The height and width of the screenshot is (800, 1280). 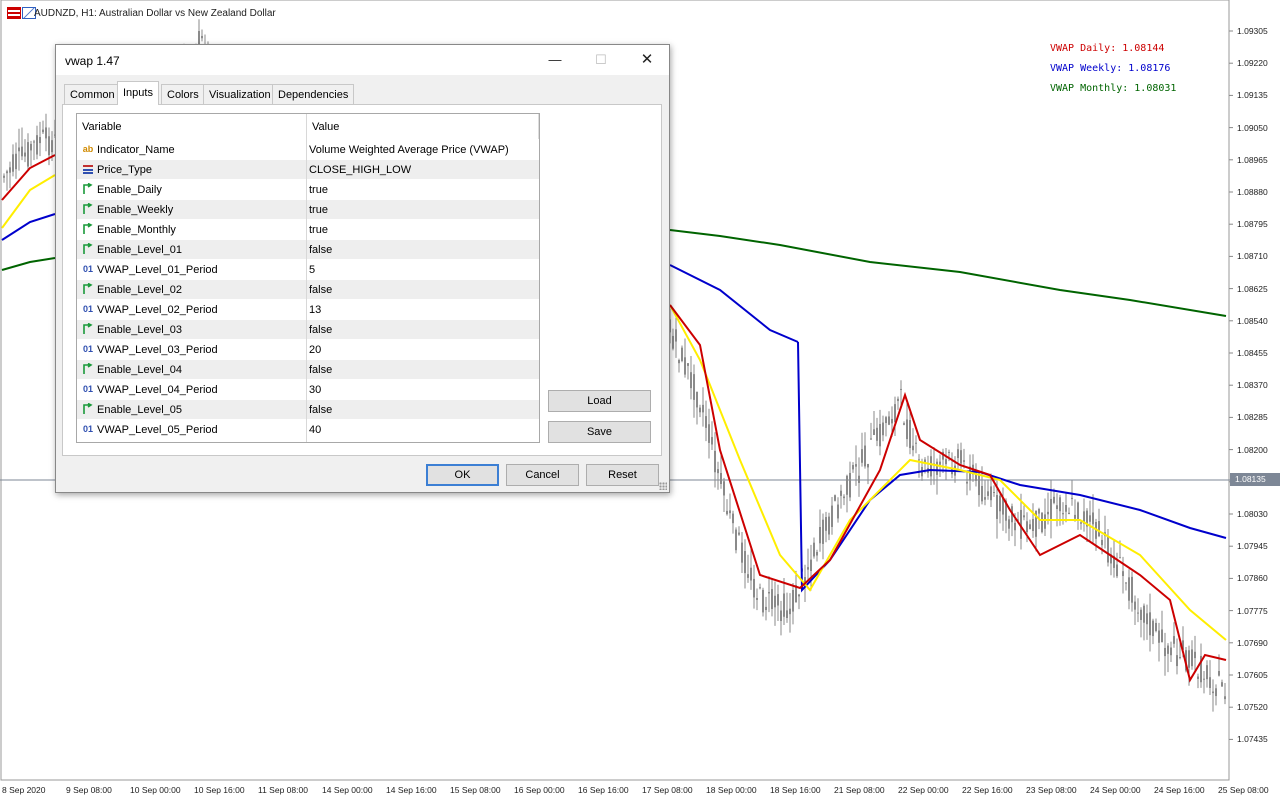 I want to click on table-row: Price_Type CLOSE_HIGH_LOW, so click(x=308, y=169).